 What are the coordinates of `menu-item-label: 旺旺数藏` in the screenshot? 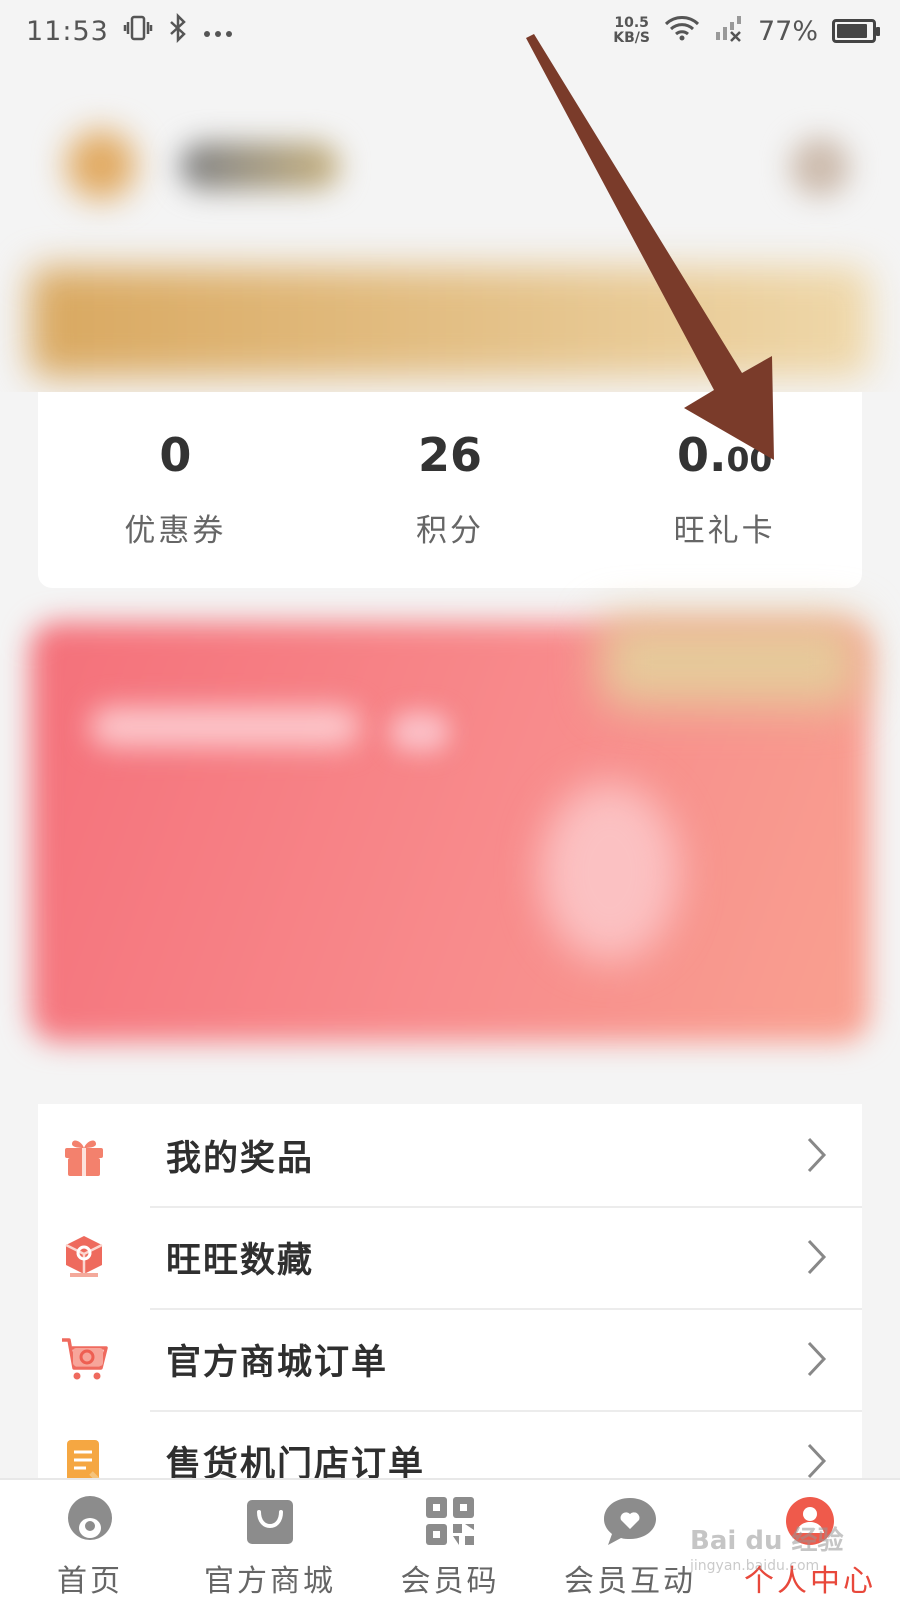 It's located at (240, 1260).